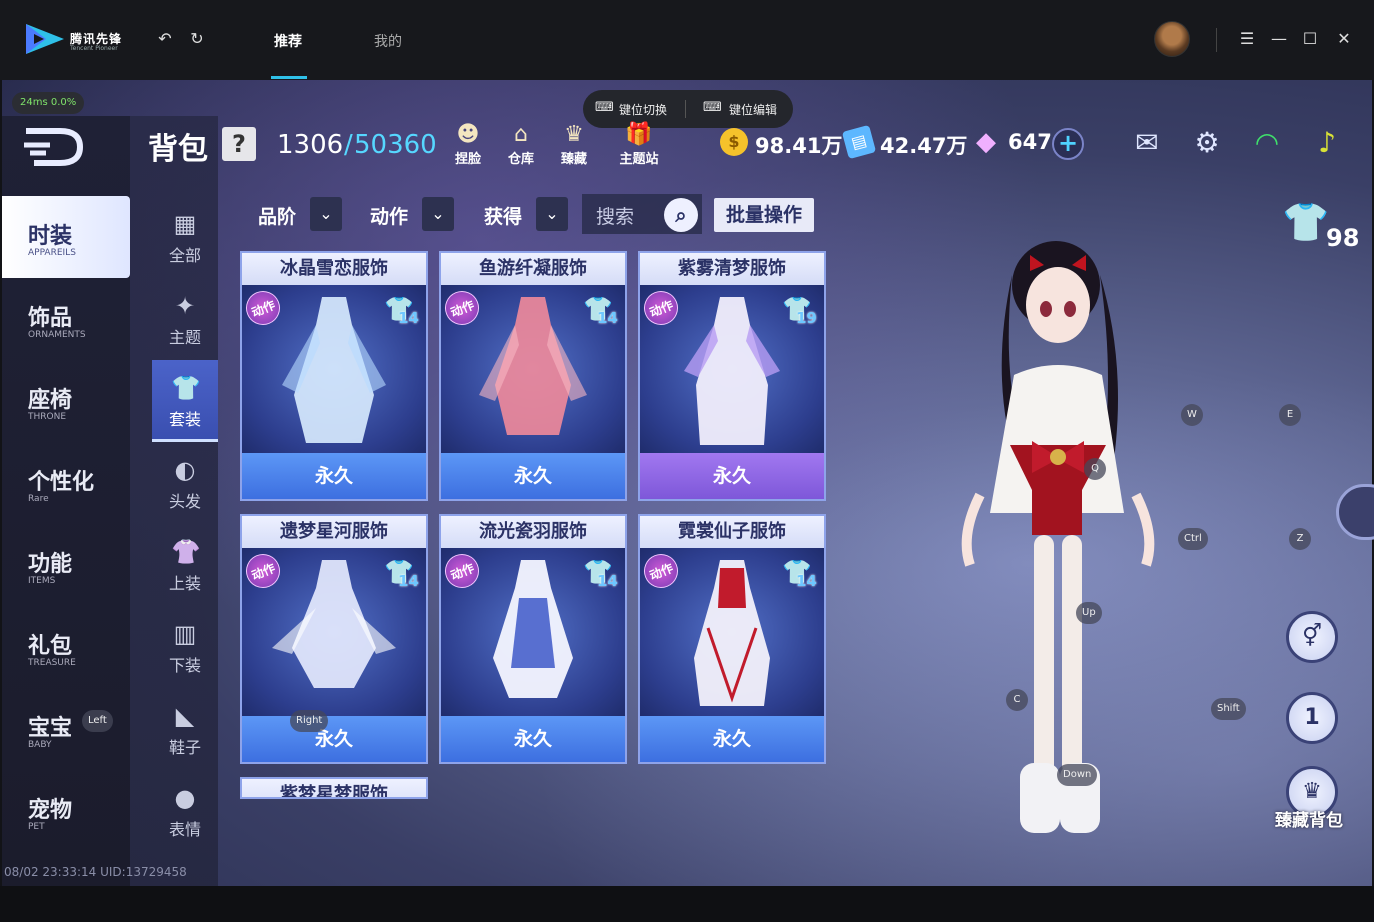  Describe the element at coordinates (186, 552) in the screenshot. I see `top-icon: 👚` at that location.